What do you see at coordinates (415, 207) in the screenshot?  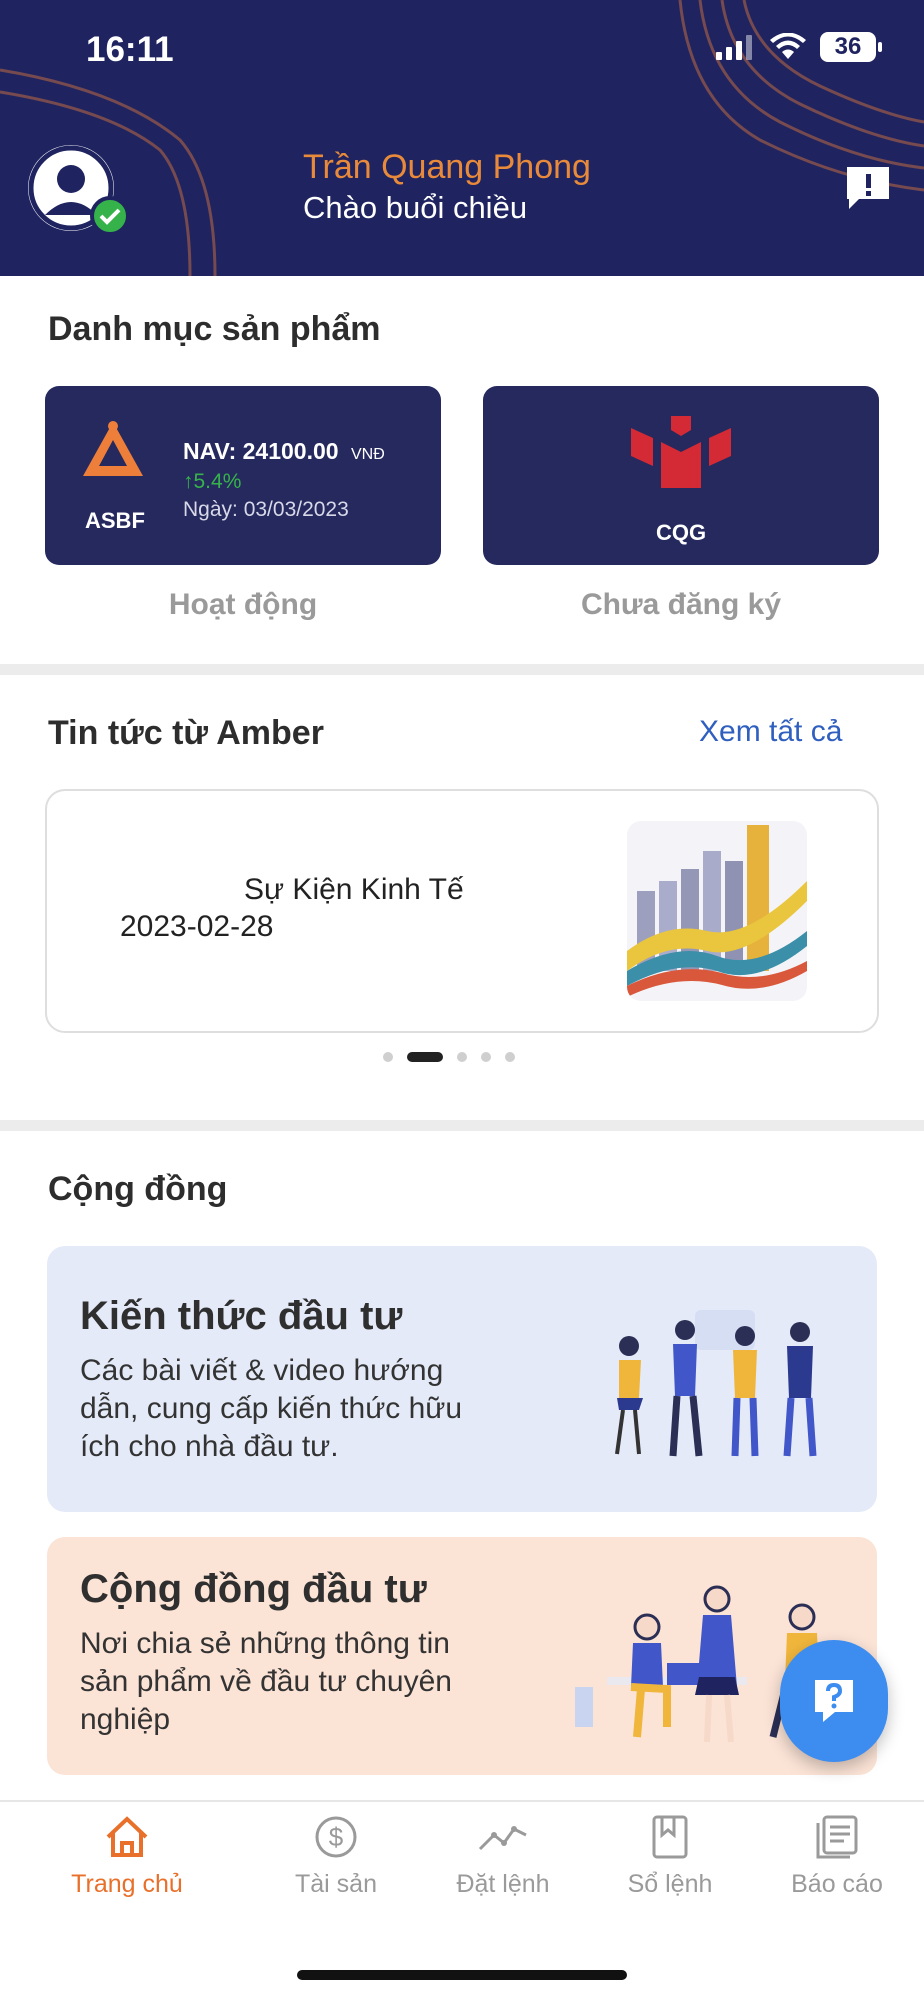 I see `greeting-text: Chào buổi chiều` at bounding box center [415, 207].